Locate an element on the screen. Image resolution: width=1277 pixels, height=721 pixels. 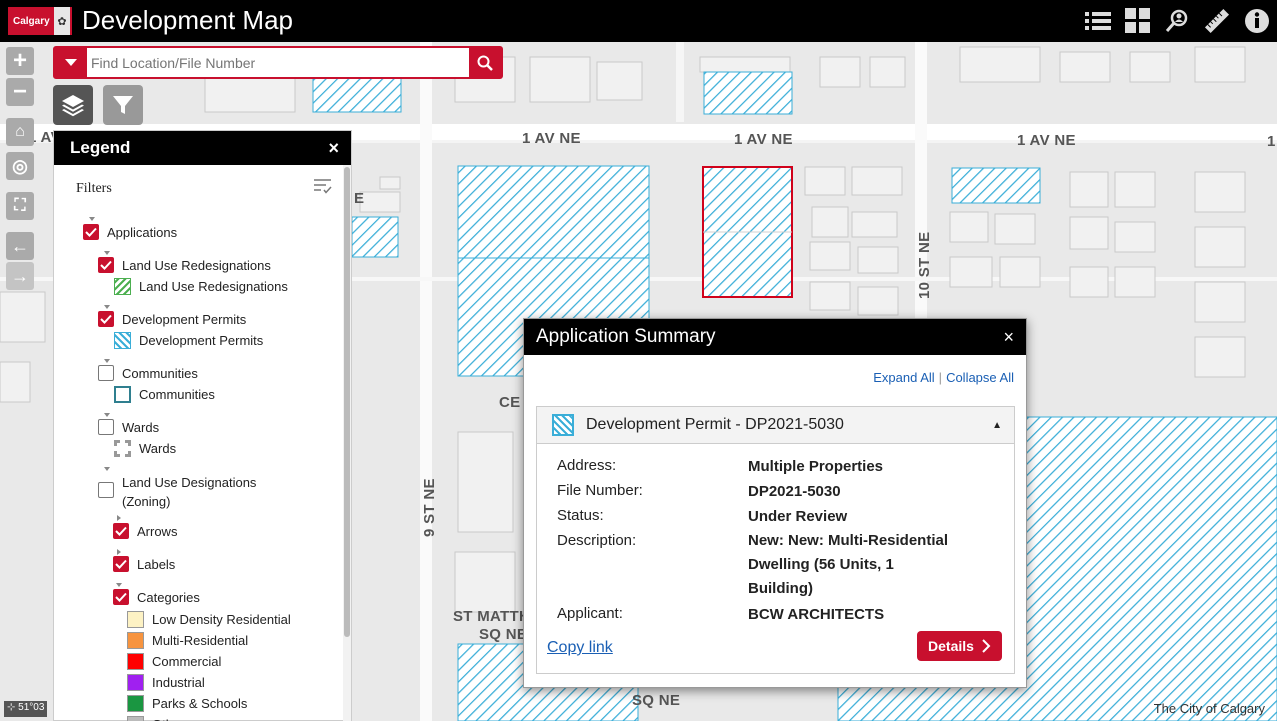
search-button is located at coordinates (485, 62).